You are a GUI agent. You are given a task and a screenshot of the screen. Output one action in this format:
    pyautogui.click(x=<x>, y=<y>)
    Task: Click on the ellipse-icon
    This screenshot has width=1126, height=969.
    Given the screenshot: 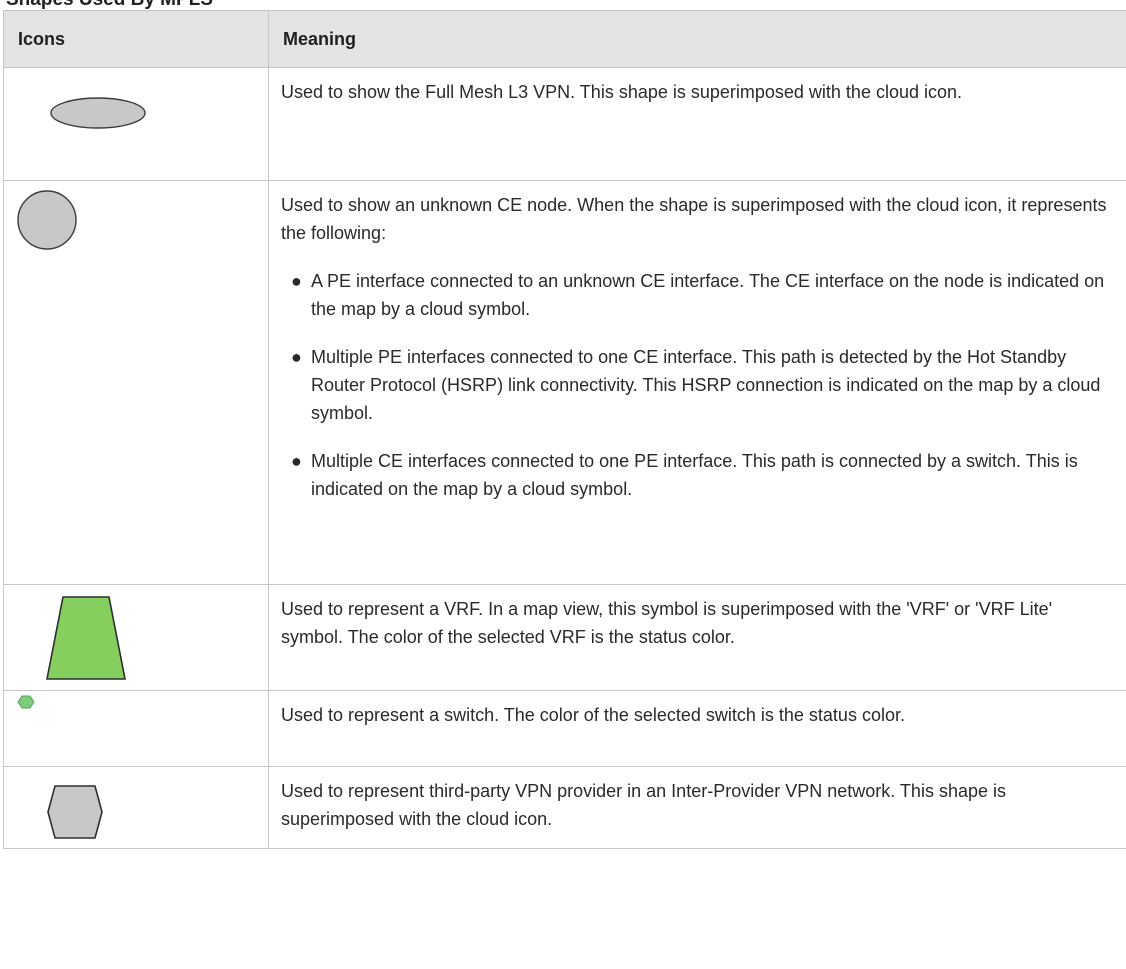 What is the action you would take?
    pyautogui.click(x=98, y=113)
    